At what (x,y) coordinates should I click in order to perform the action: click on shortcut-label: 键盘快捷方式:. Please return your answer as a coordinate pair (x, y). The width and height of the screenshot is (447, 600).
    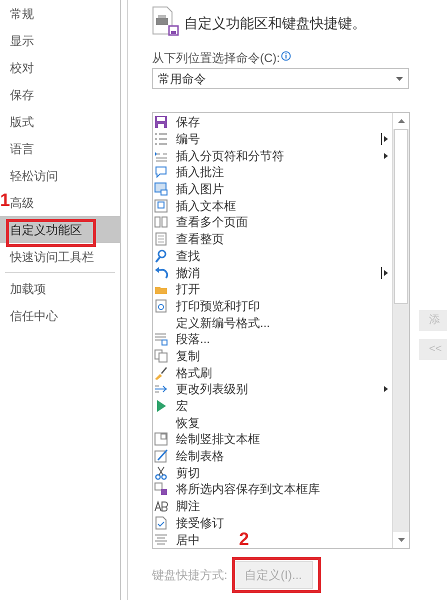
    Looking at the image, I should click on (190, 575).